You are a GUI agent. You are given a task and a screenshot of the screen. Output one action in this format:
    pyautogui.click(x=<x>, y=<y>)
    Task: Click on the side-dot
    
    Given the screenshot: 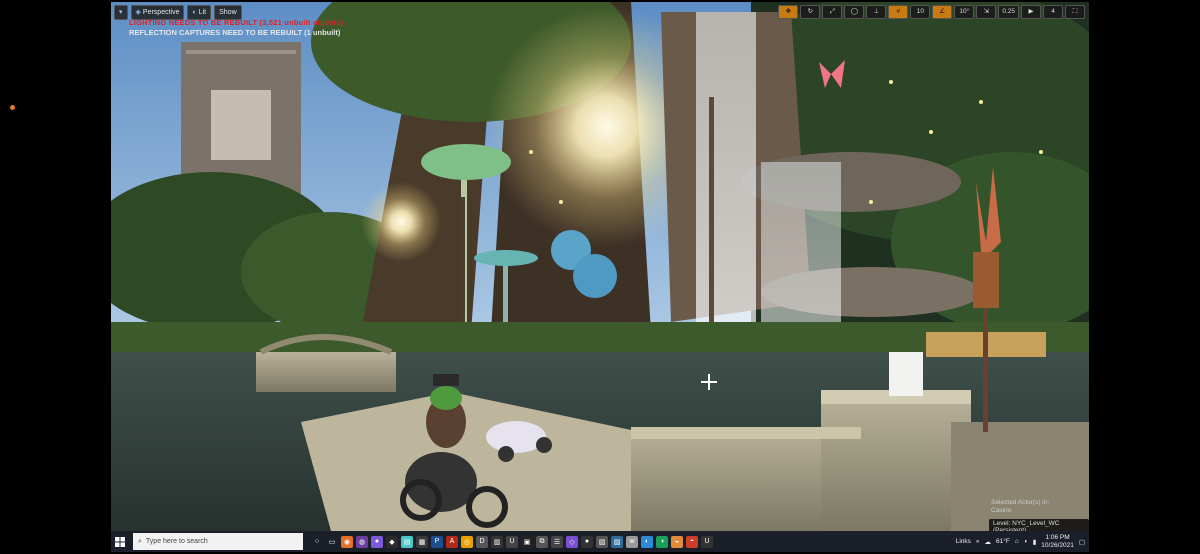 What is the action you would take?
    pyautogui.click(x=12, y=107)
    